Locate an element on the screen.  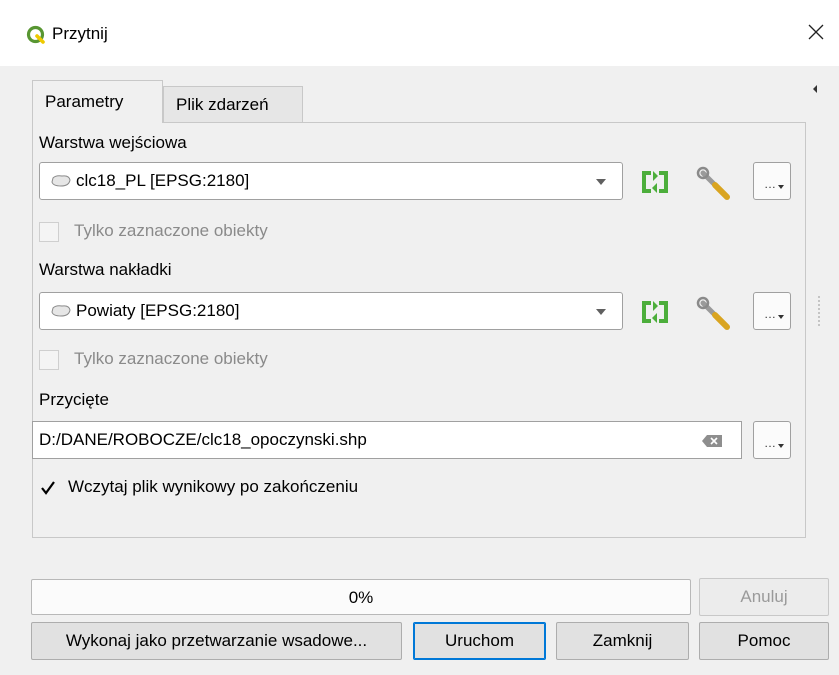
close-button: Zamknij is located at coordinates (622, 641).